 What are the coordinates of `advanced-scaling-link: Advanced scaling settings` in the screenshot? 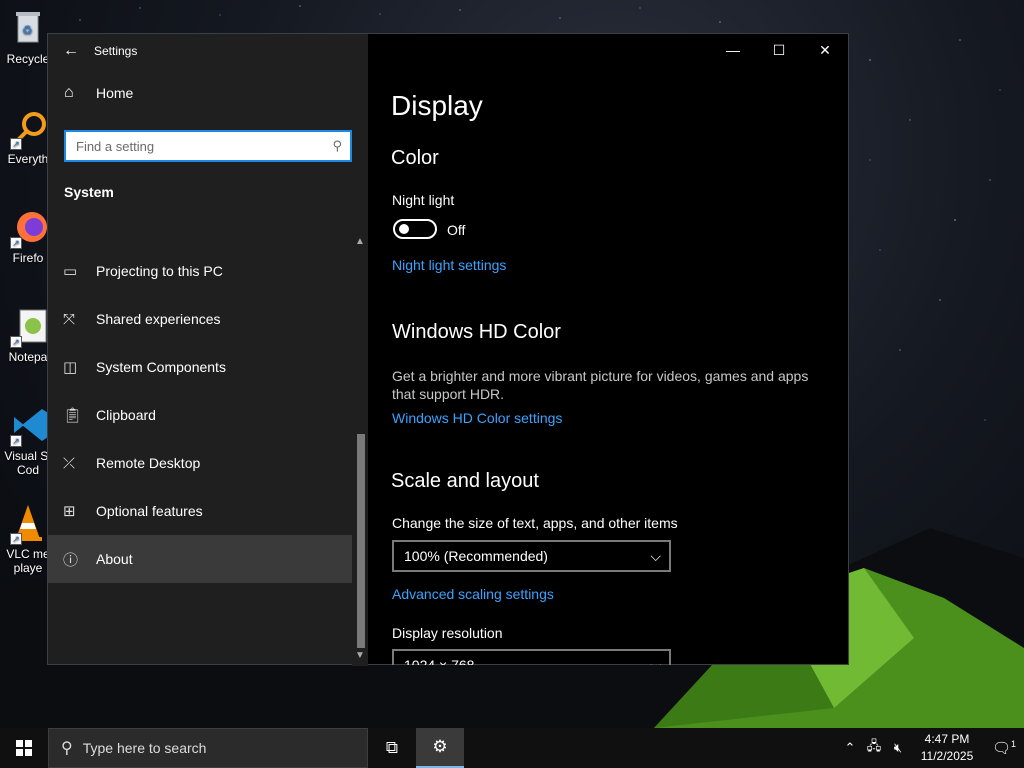 It's located at (473, 594).